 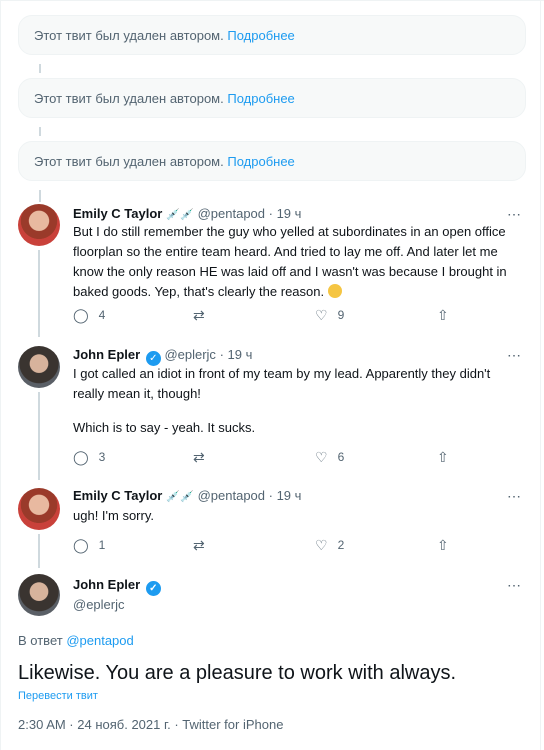 What do you see at coordinates (99, 640) in the screenshot?
I see `mention-link: @pentapod` at bounding box center [99, 640].